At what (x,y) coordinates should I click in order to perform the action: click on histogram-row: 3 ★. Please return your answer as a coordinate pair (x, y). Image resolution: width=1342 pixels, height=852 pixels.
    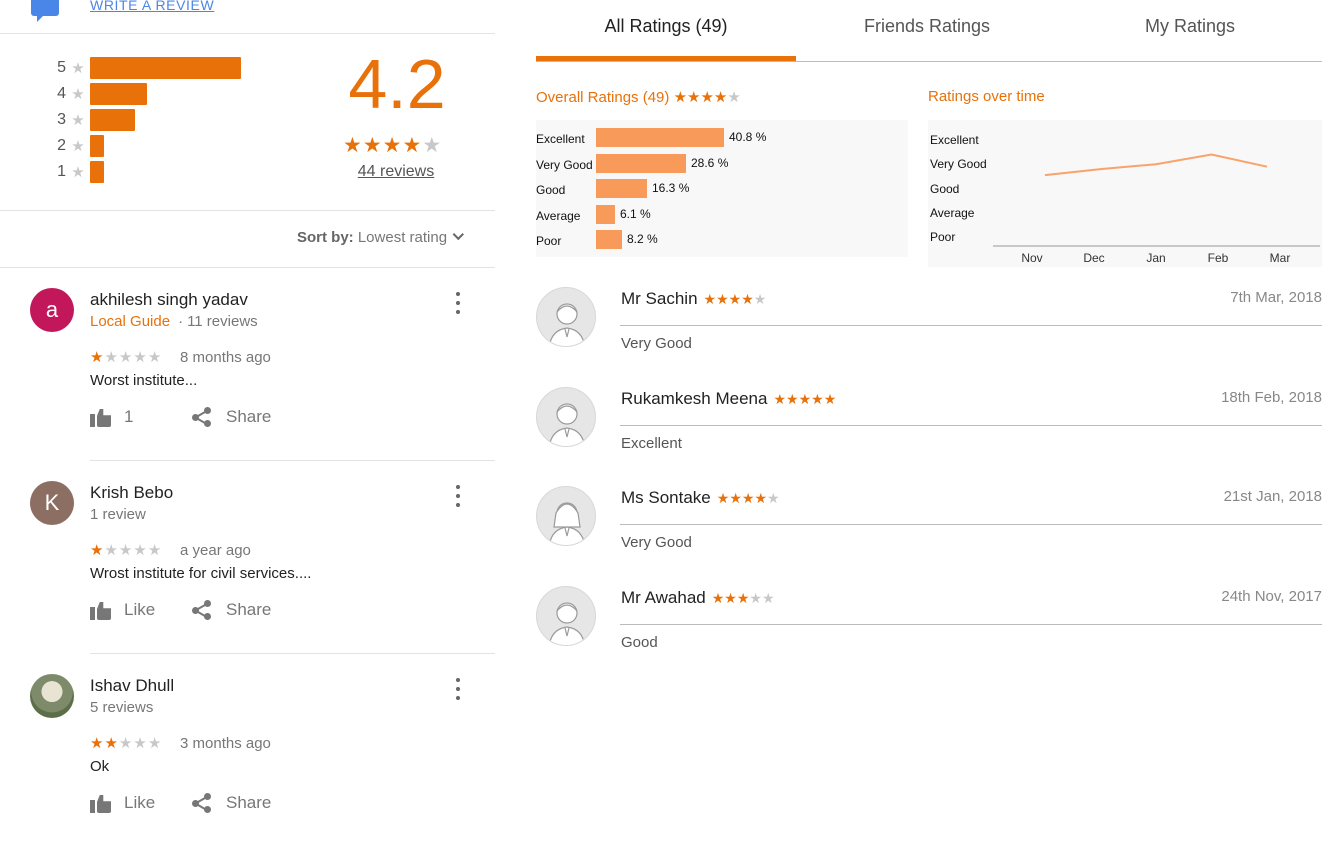
    Looking at the image, I should click on (93, 120).